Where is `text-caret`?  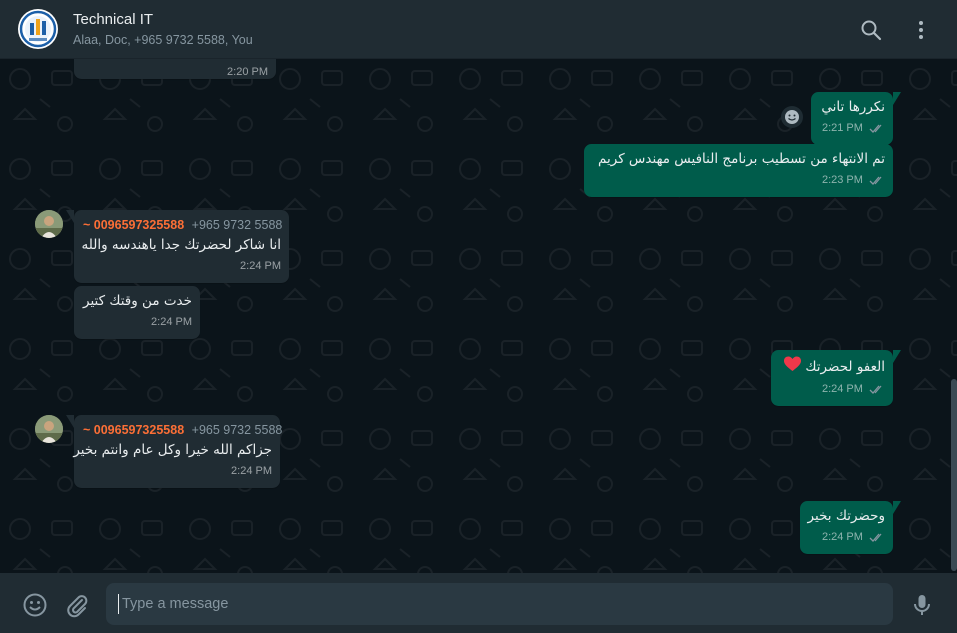
text-caret is located at coordinates (118, 604).